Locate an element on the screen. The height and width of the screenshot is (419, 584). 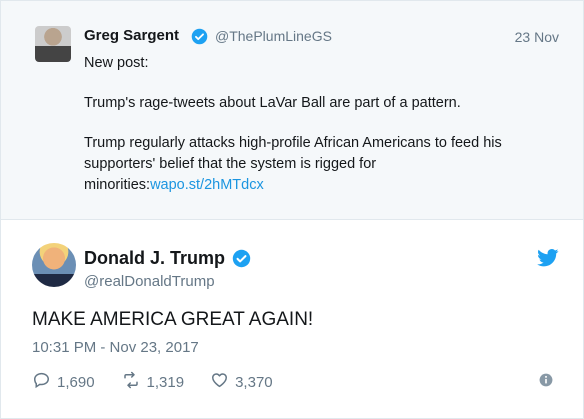
retweet-count: 1,319 is located at coordinates (165, 382).